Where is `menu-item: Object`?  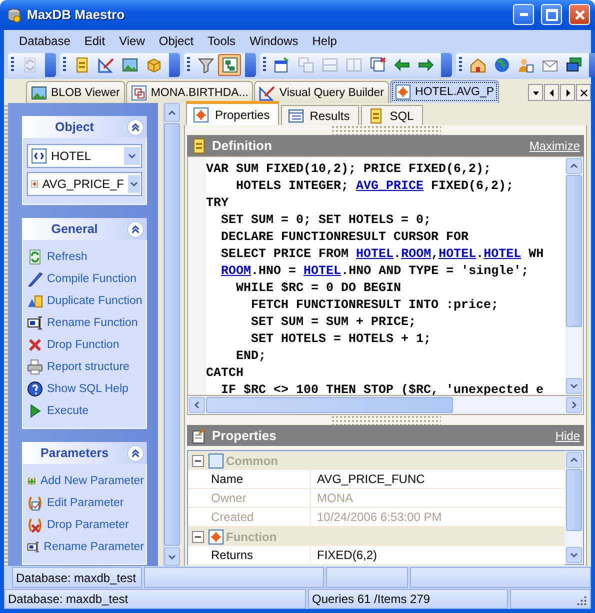
menu-item: Object is located at coordinates (176, 41).